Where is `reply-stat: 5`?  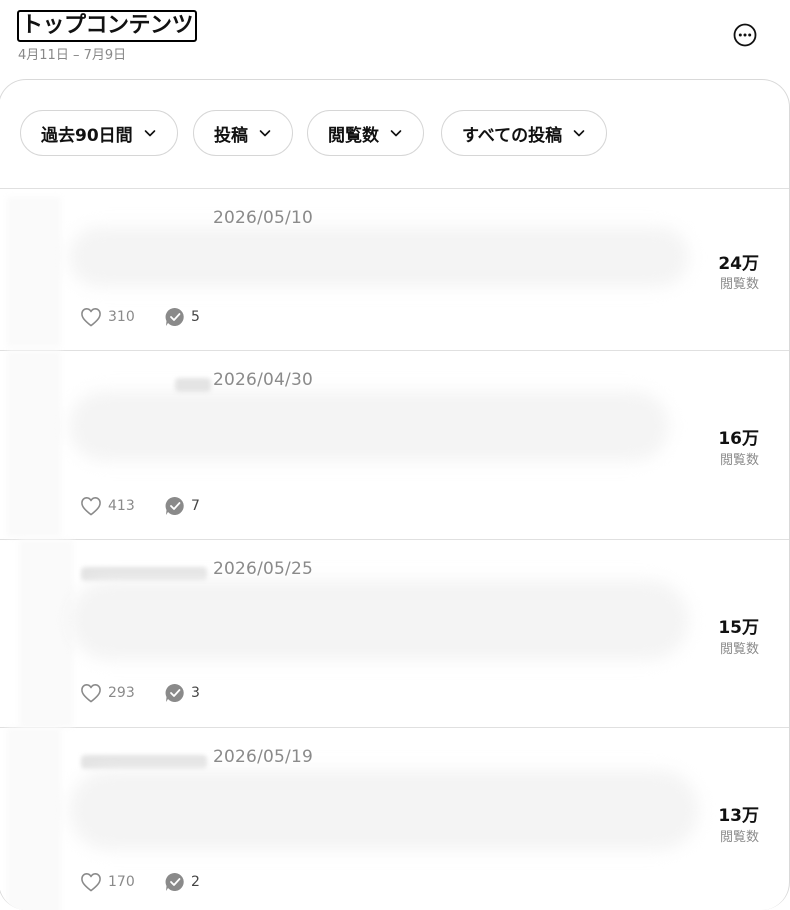
reply-stat: 5 is located at coordinates (182, 317).